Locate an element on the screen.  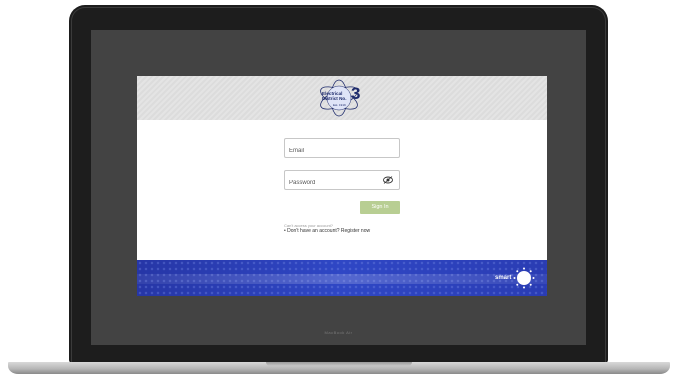
register-link: Don't have an account? Register now is located at coordinates (328, 231).